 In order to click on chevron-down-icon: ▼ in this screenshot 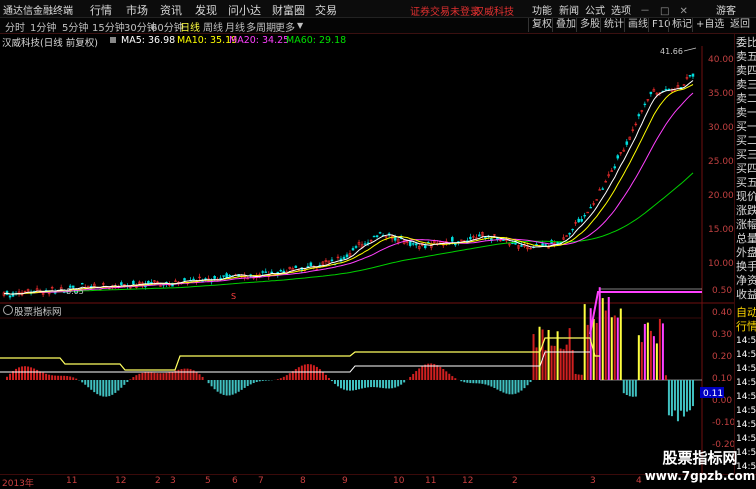, I will do `click(300, 25)`.